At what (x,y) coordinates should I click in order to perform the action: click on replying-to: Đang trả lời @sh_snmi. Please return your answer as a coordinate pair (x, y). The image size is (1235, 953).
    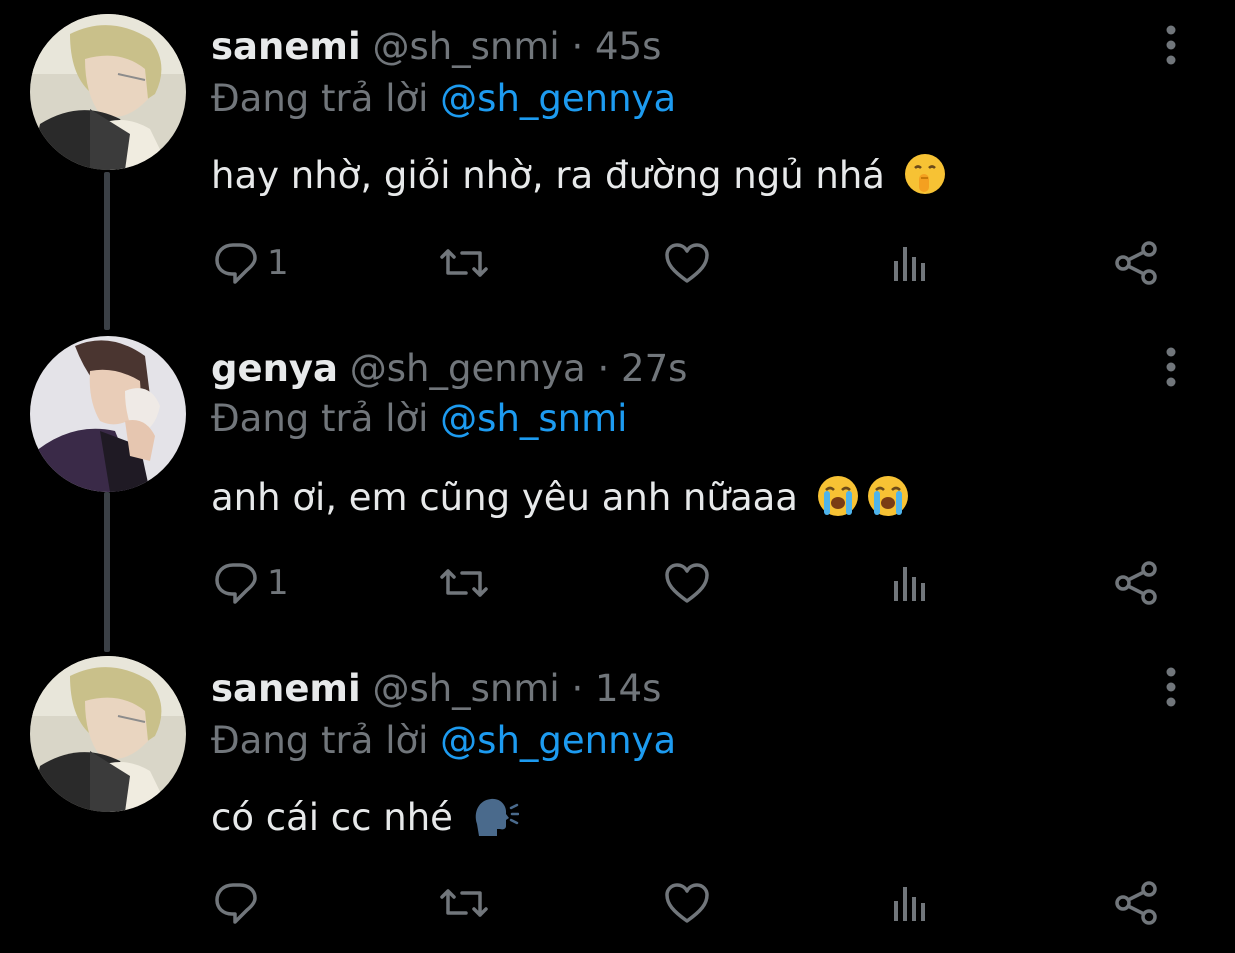
    Looking at the image, I should click on (419, 419).